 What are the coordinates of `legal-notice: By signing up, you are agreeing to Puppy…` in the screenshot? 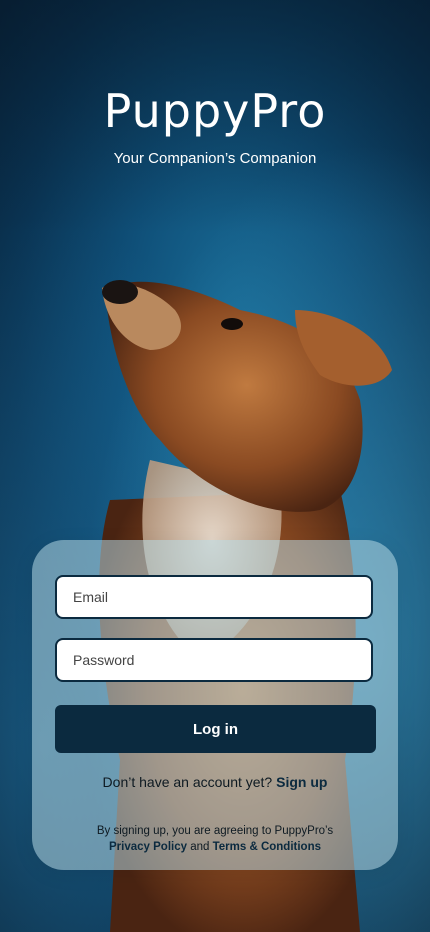 It's located at (215, 839).